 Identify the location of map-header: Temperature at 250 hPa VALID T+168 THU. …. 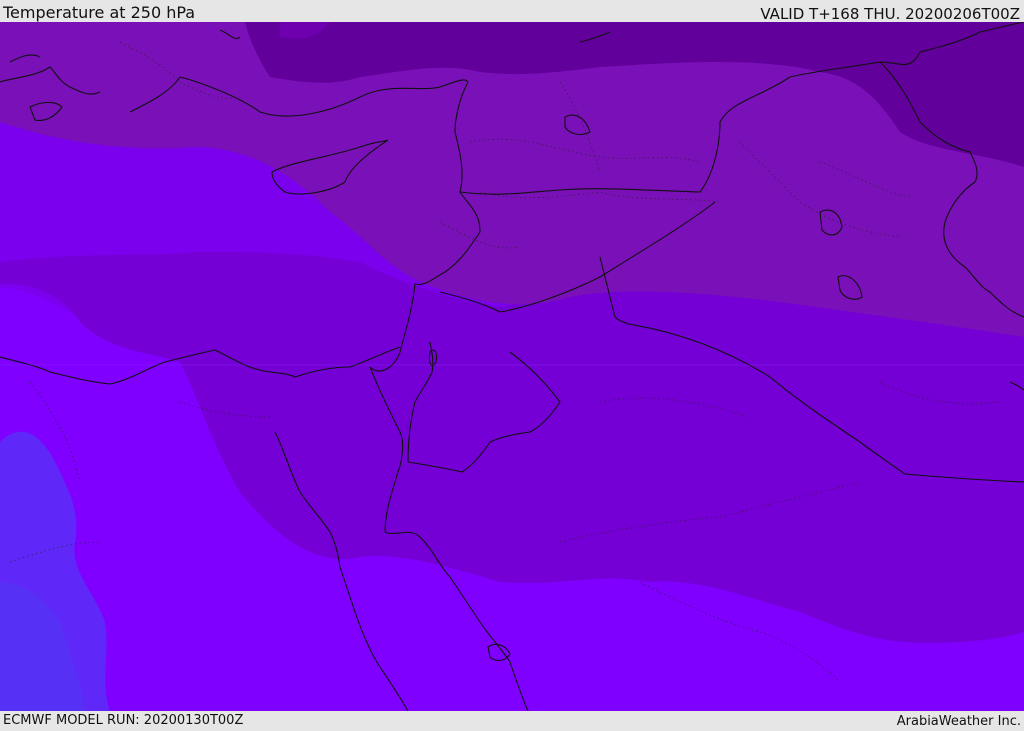
(512, 11).